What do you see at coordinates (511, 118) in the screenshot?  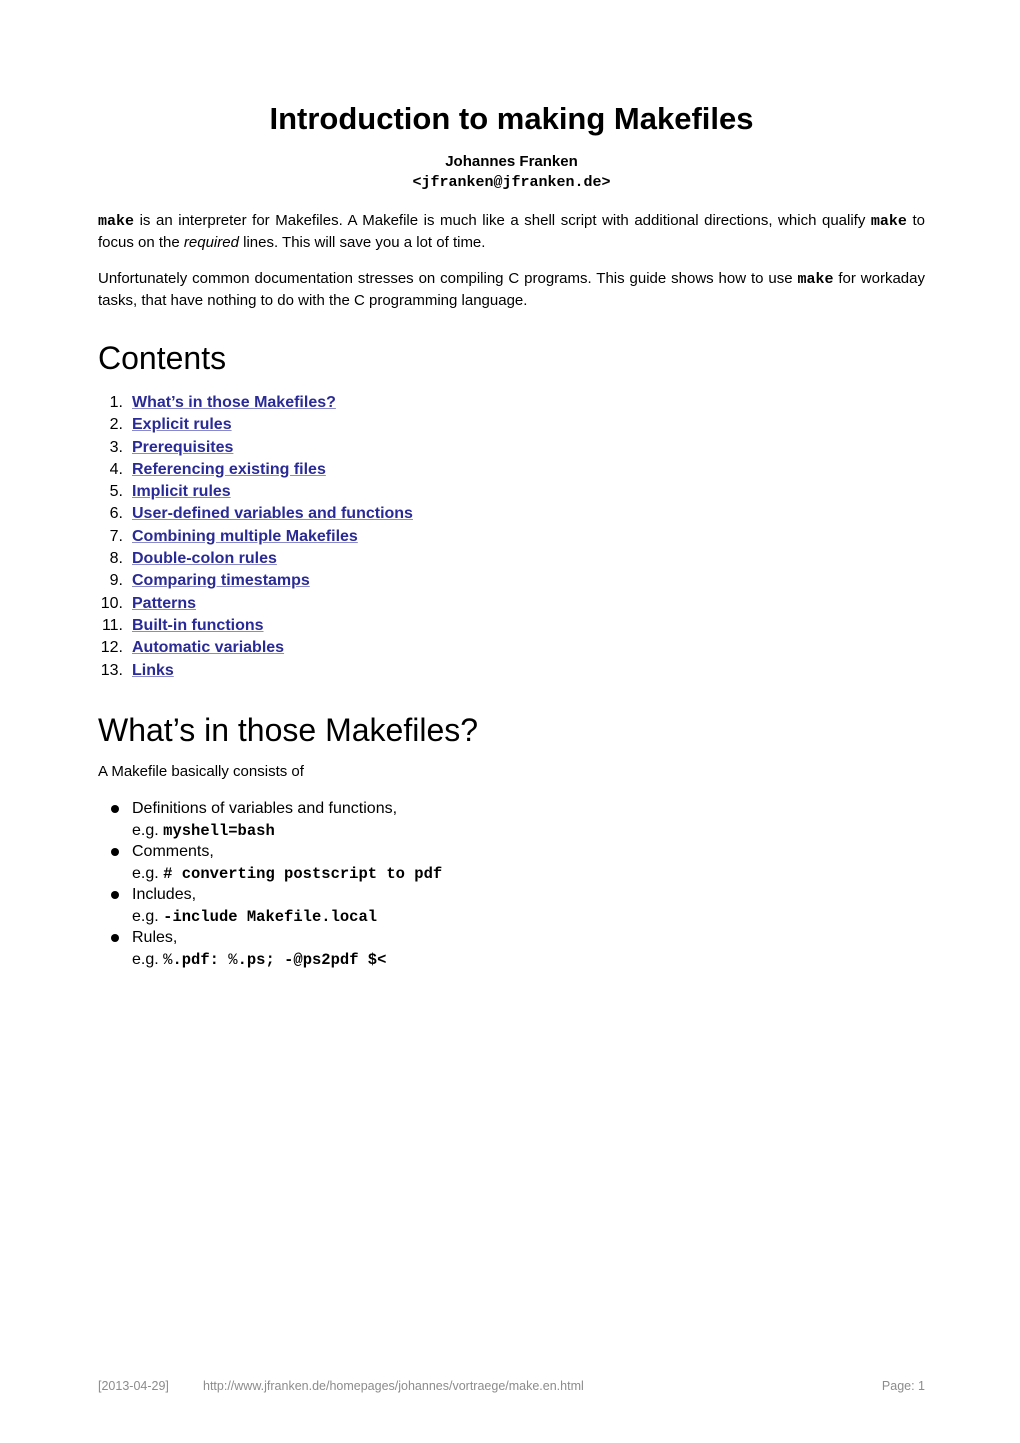 I see `document-title: Introduction to making Makefiles` at bounding box center [511, 118].